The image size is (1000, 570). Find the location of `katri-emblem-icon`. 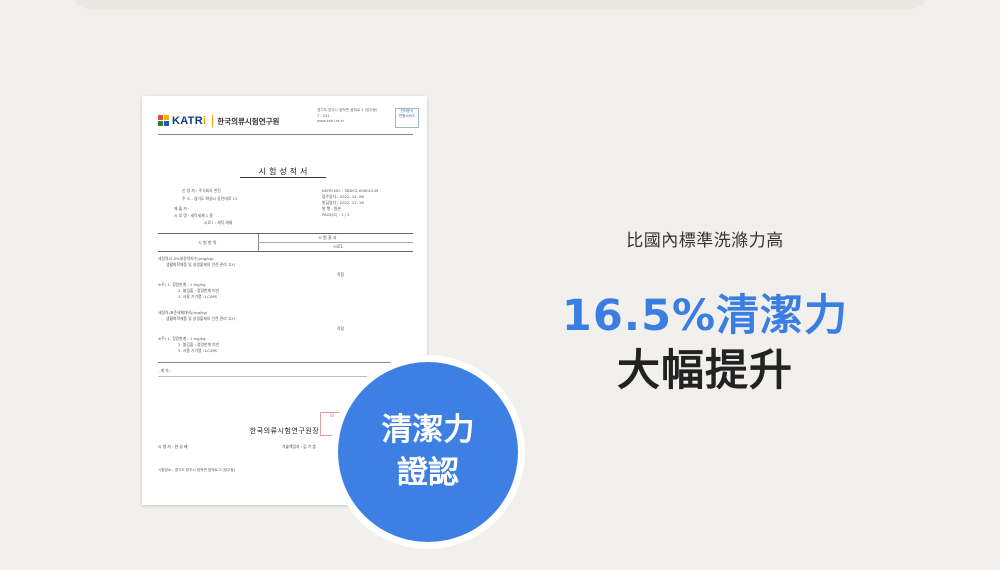

katri-emblem-icon is located at coordinates (164, 121).